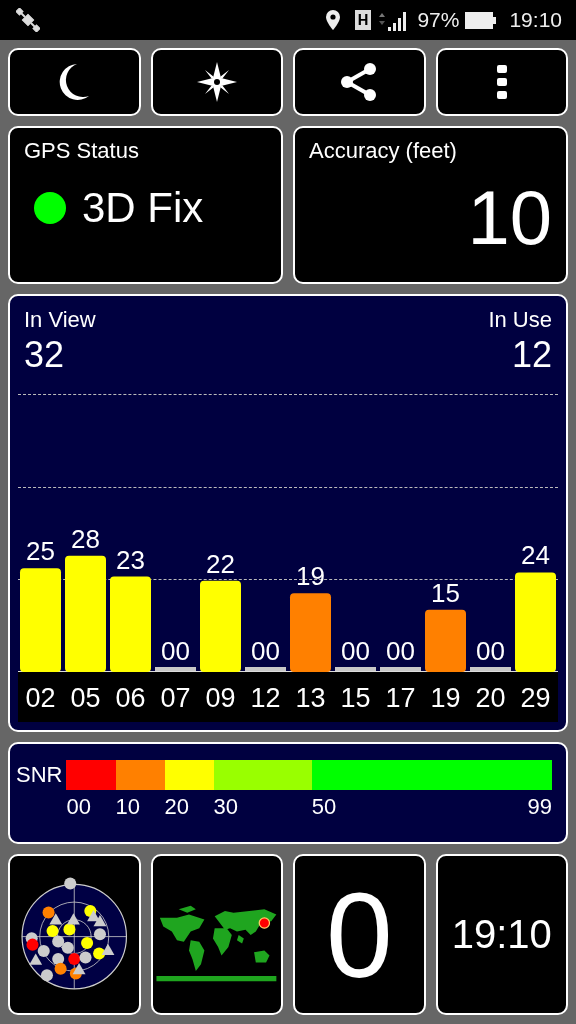  I want to click on compass-icon, so click(216, 82).